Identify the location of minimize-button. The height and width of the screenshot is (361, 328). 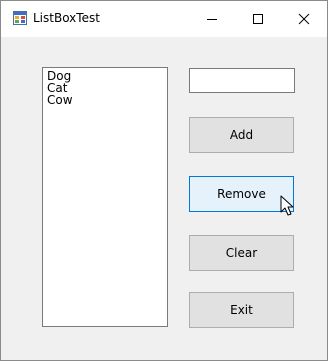
(212, 19).